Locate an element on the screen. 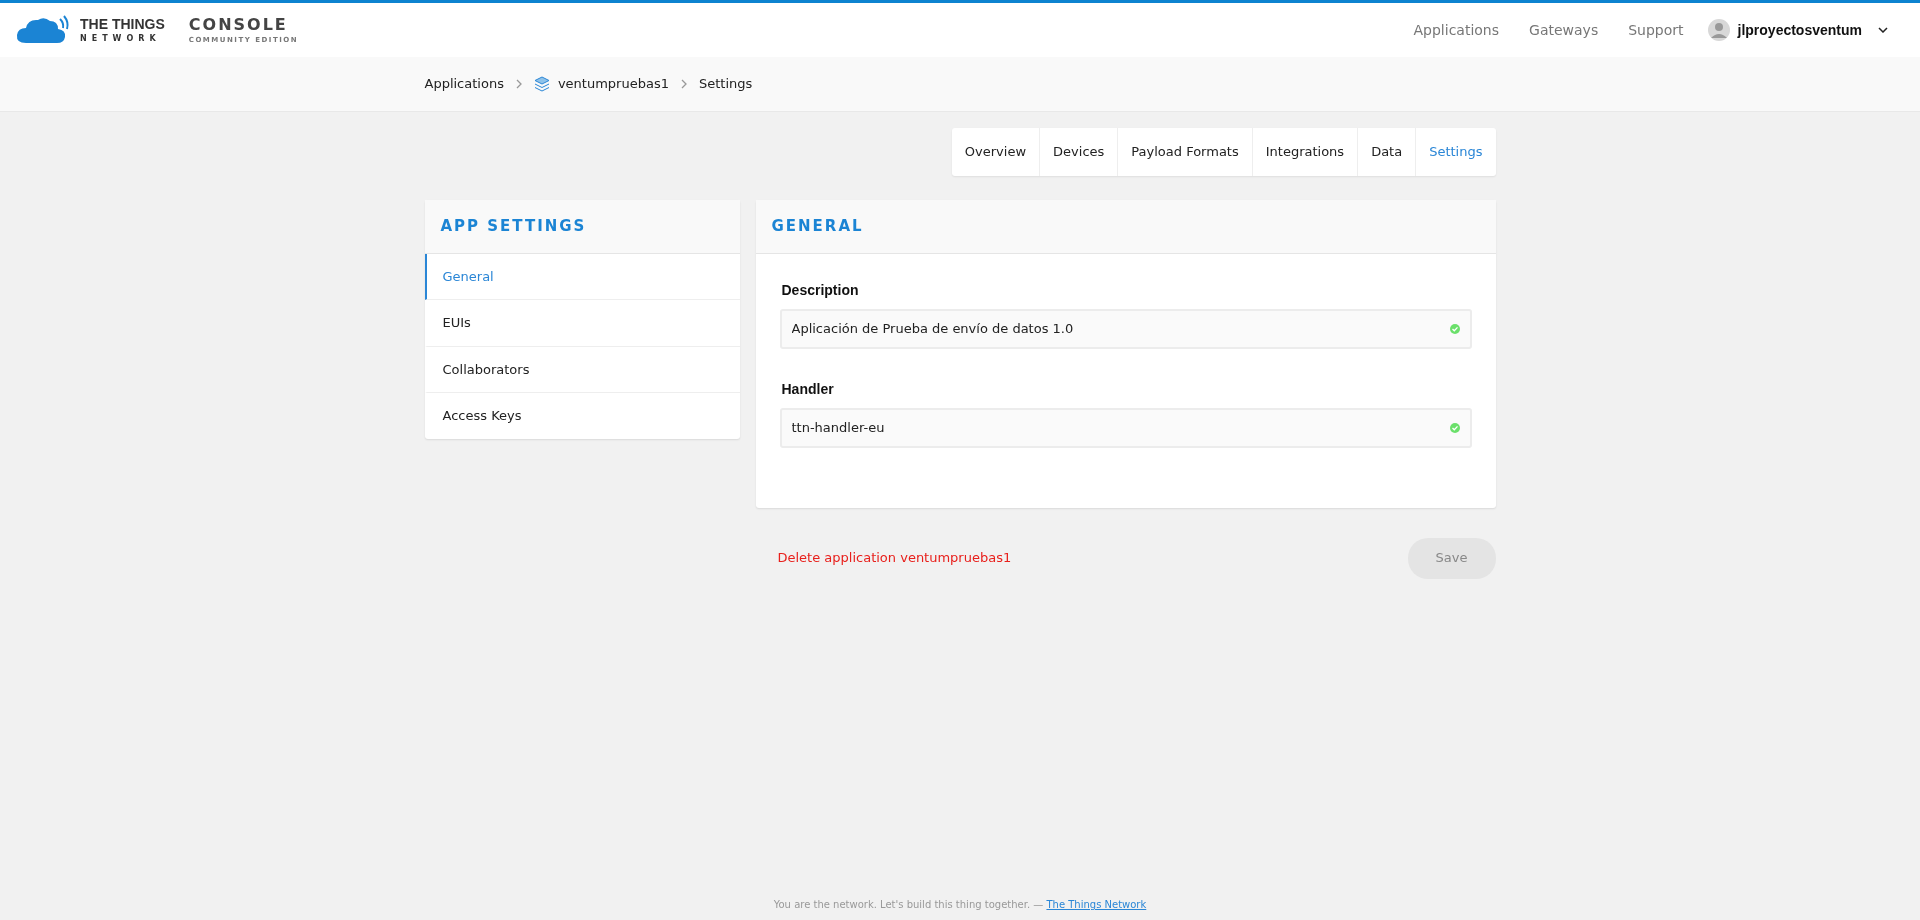  nav-link: Applications is located at coordinates (1456, 30).